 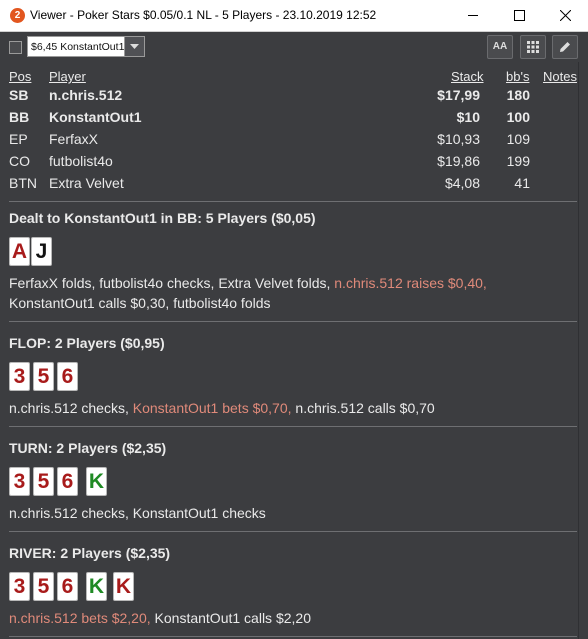 I want to click on player-pos: EP, so click(x=18, y=139).